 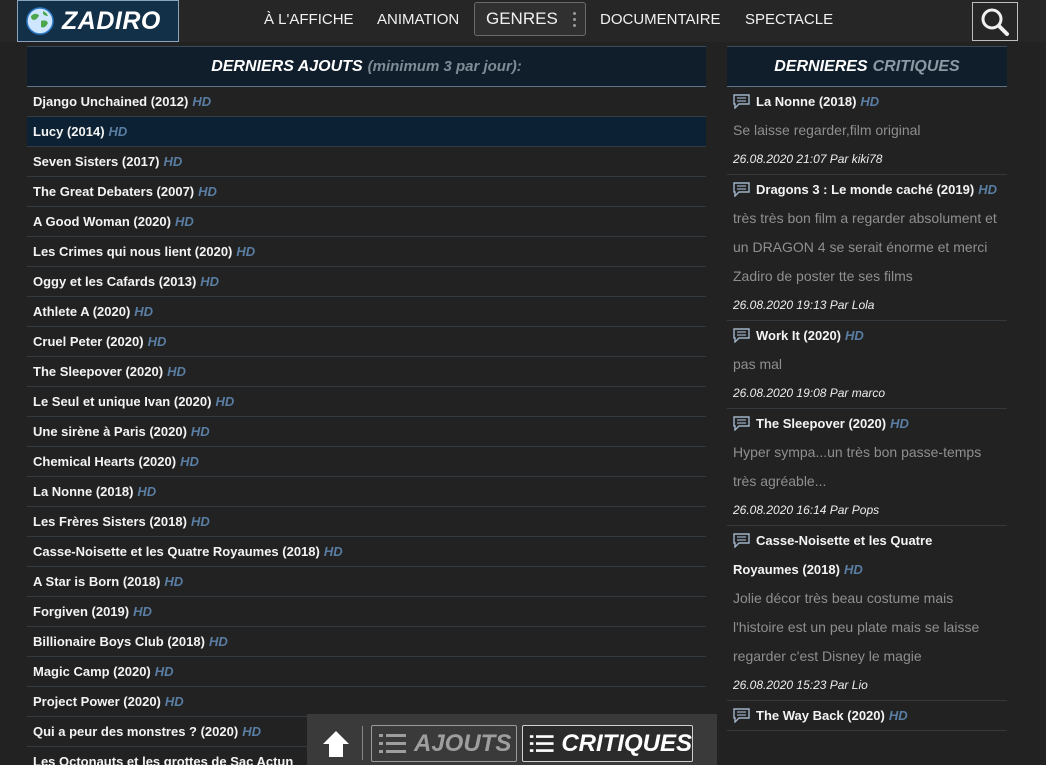 I want to click on film-row: Chemical Hearts (2020) HD, so click(x=366, y=462).